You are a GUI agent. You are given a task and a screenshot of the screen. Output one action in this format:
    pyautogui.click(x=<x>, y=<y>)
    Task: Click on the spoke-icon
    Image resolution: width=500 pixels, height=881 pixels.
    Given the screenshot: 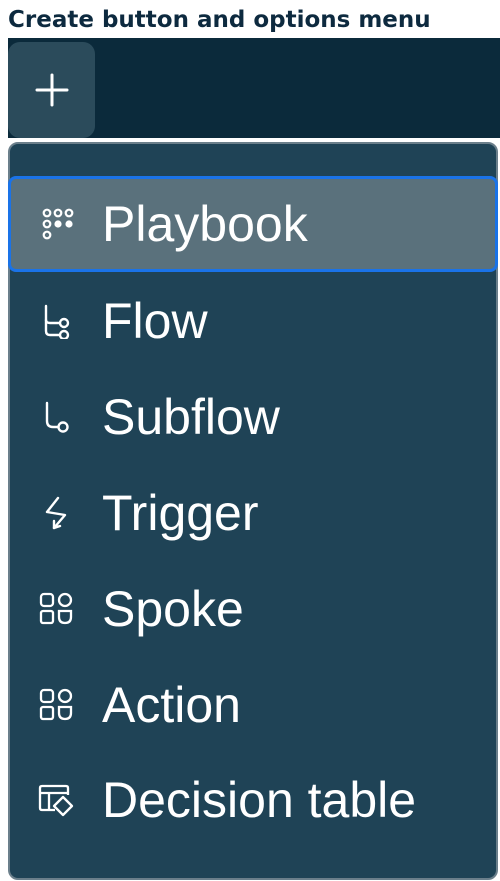 What is the action you would take?
    pyautogui.click(x=56, y=609)
    